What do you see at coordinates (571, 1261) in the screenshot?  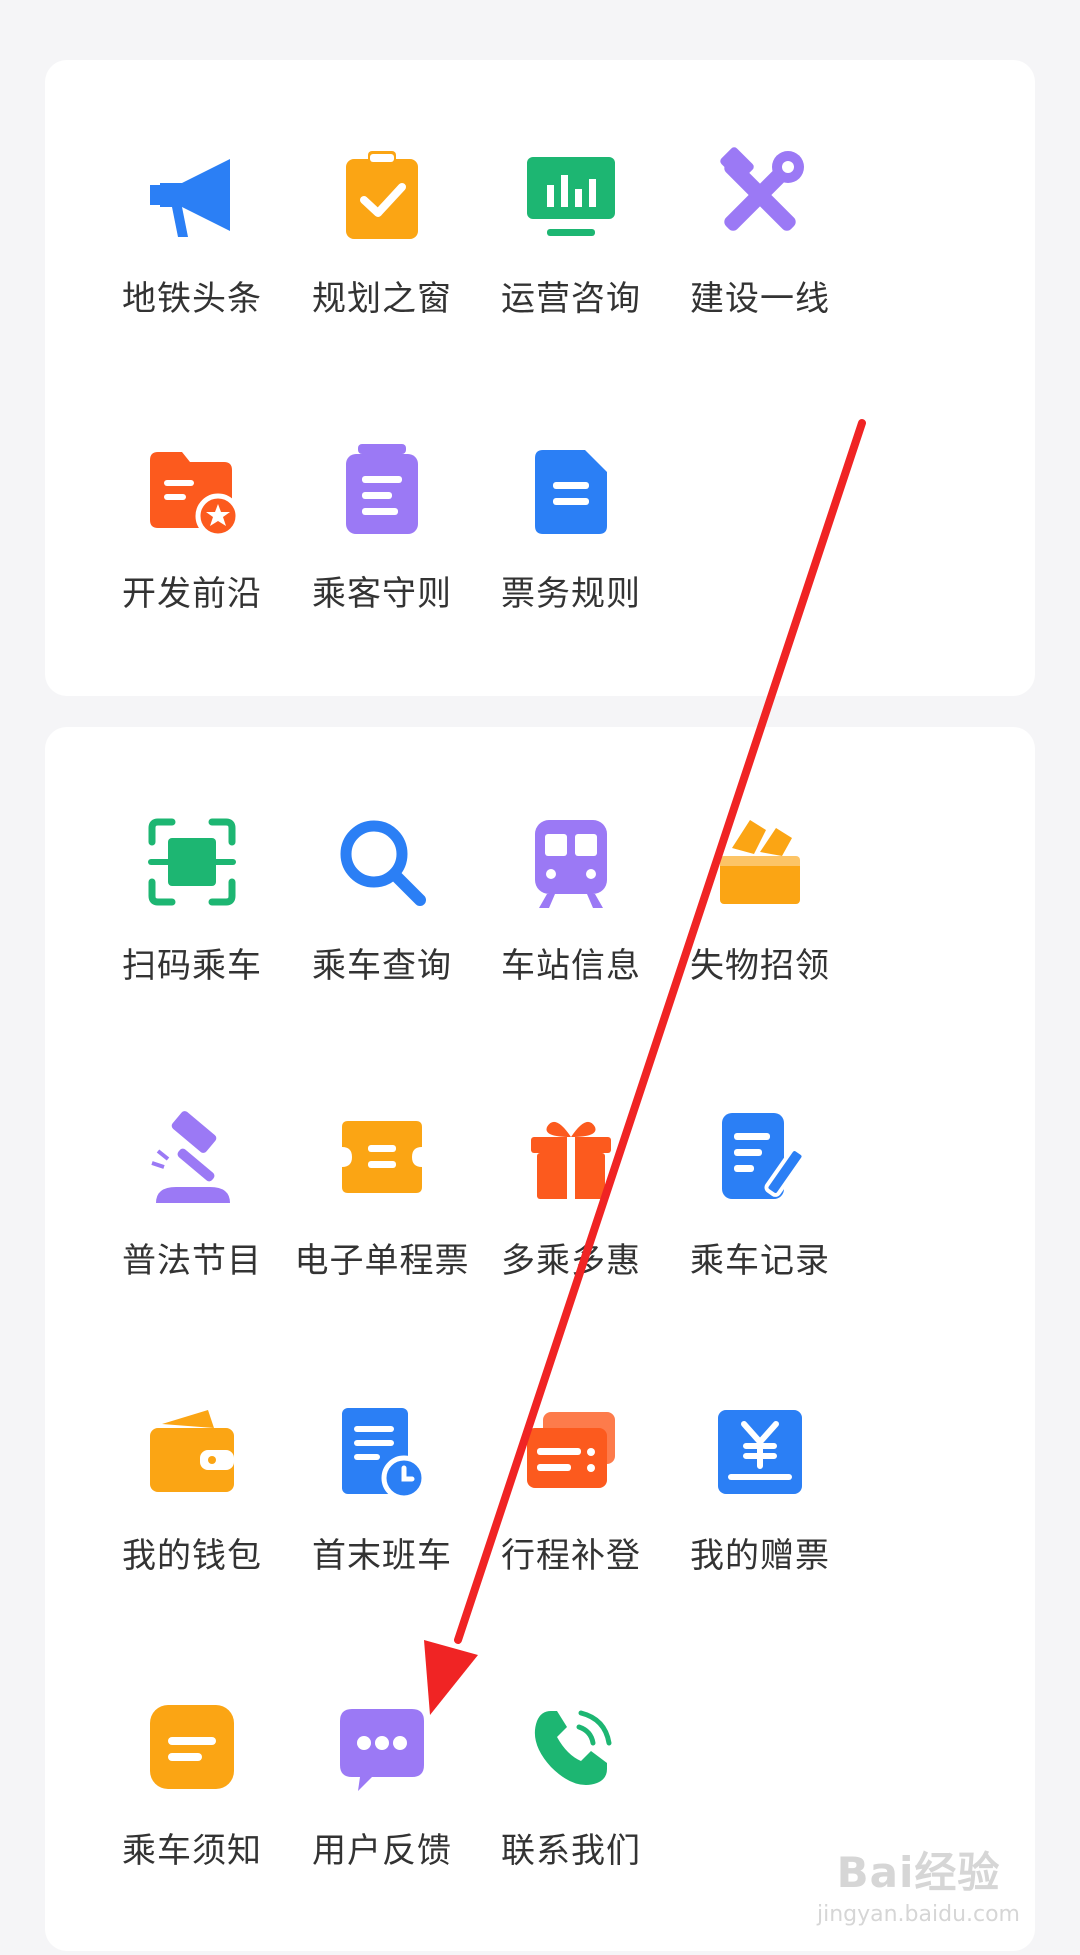 I see `menu-item-label: 多乘多惠` at bounding box center [571, 1261].